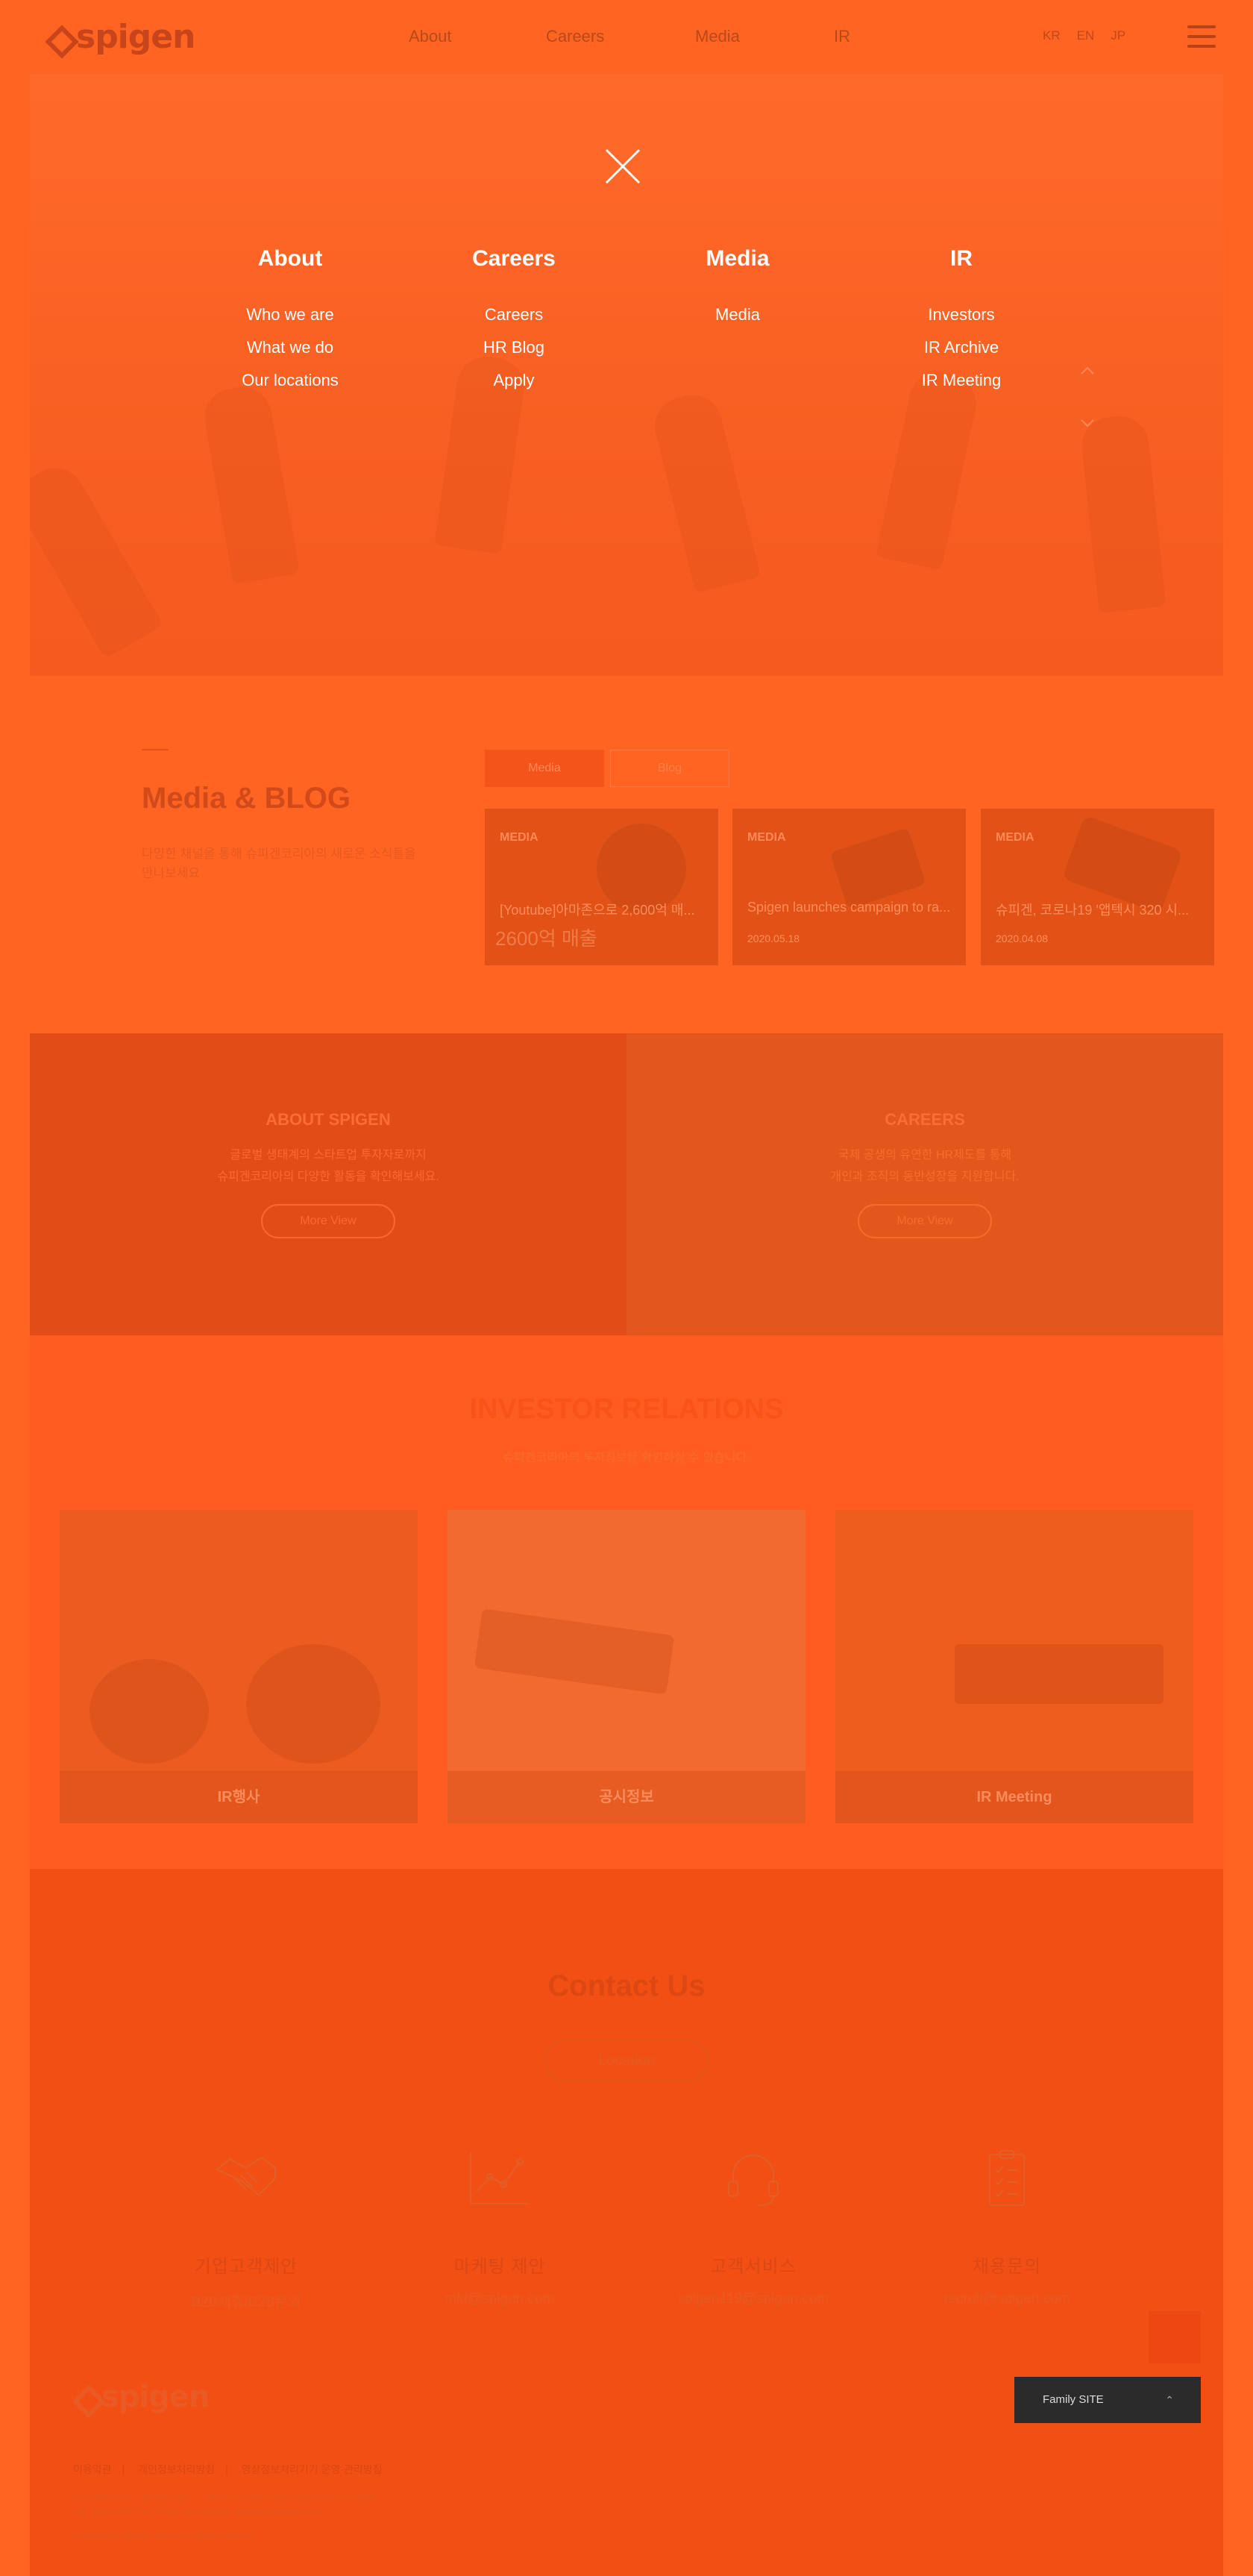 The height and width of the screenshot is (2576, 1253). What do you see at coordinates (1169, 2400) in the screenshot?
I see `chevron-up-icon: ⌃` at bounding box center [1169, 2400].